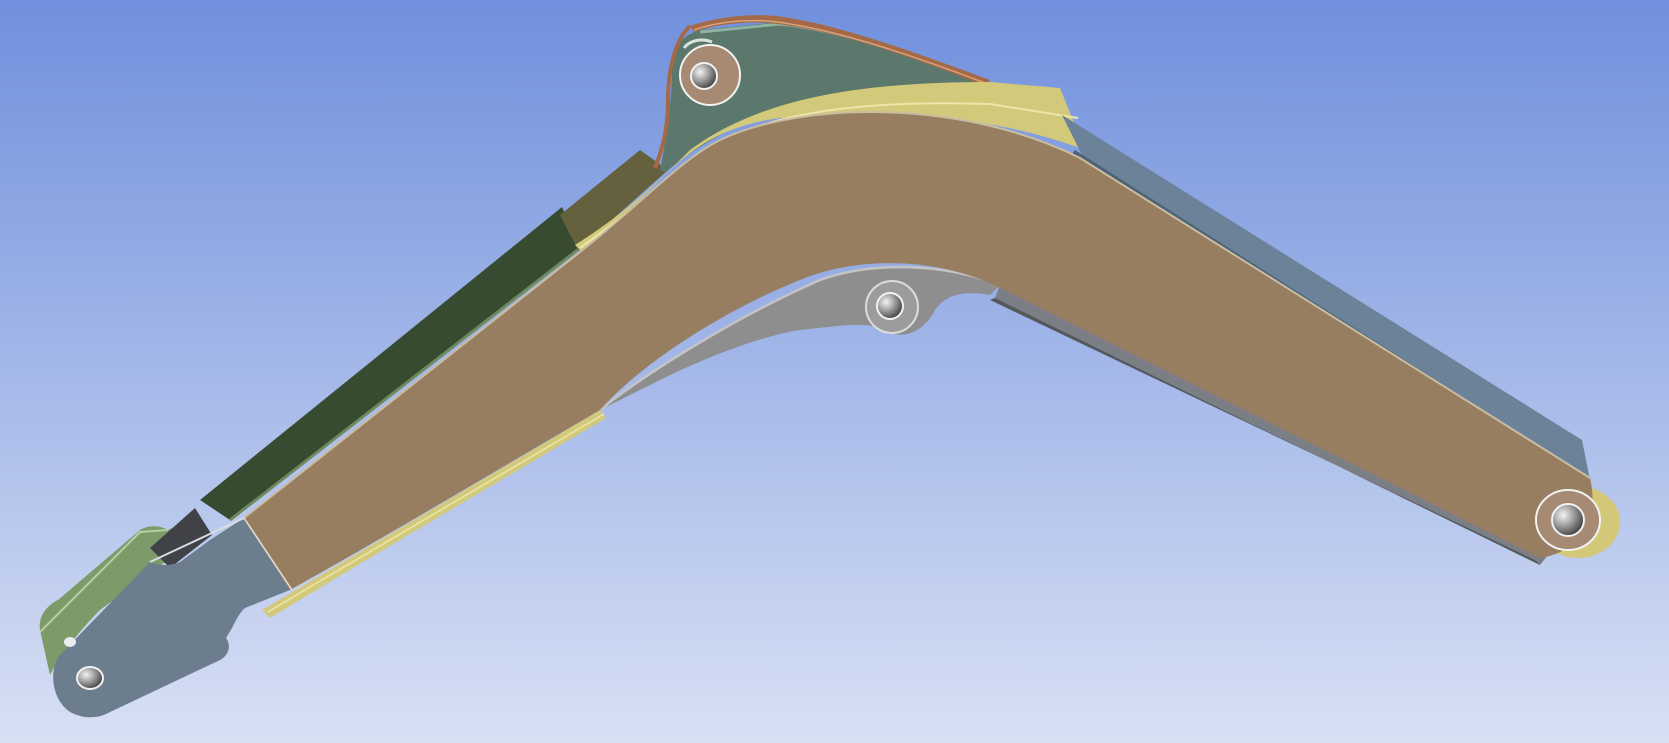 This screenshot has width=1669, height=743. What do you see at coordinates (90, 678) in the screenshot?
I see `left-end-pin-hole` at bounding box center [90, 678].